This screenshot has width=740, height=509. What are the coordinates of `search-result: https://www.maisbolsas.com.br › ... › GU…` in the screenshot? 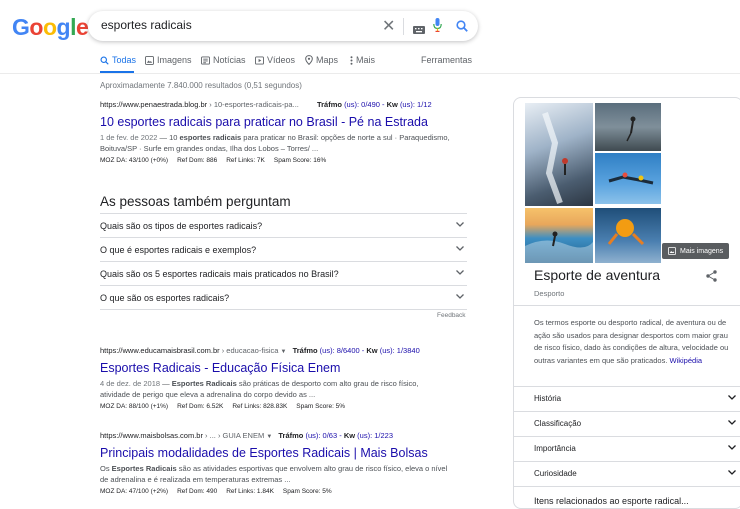 It's located at (275, 463).